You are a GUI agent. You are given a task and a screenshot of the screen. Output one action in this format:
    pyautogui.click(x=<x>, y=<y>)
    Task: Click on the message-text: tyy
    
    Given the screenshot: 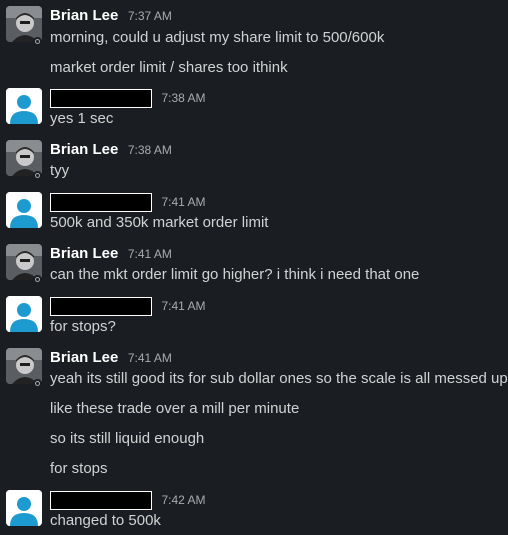 What is the action you would take?
    pyautogui.click(x=60, y=170)
    